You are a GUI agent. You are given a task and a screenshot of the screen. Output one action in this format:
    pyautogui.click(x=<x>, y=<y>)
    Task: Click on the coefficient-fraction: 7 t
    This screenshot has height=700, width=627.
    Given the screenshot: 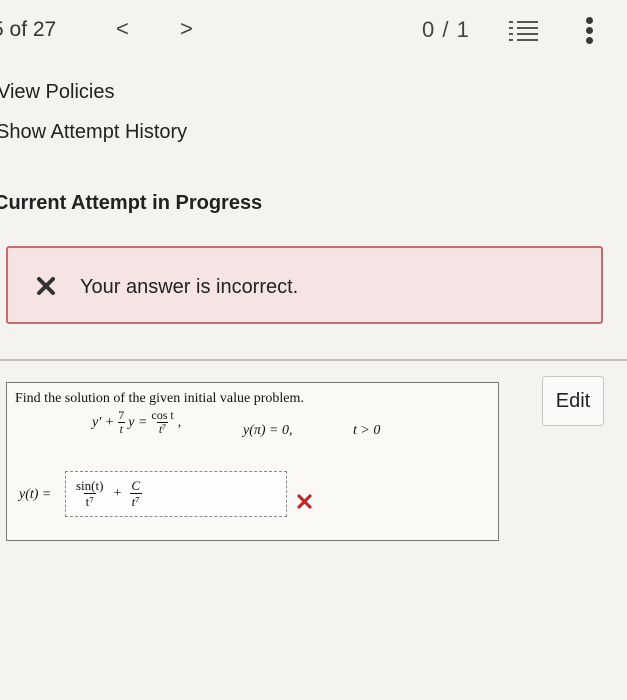 What is the action you would take?
    pyautogui.click(x=121, y=422)
    